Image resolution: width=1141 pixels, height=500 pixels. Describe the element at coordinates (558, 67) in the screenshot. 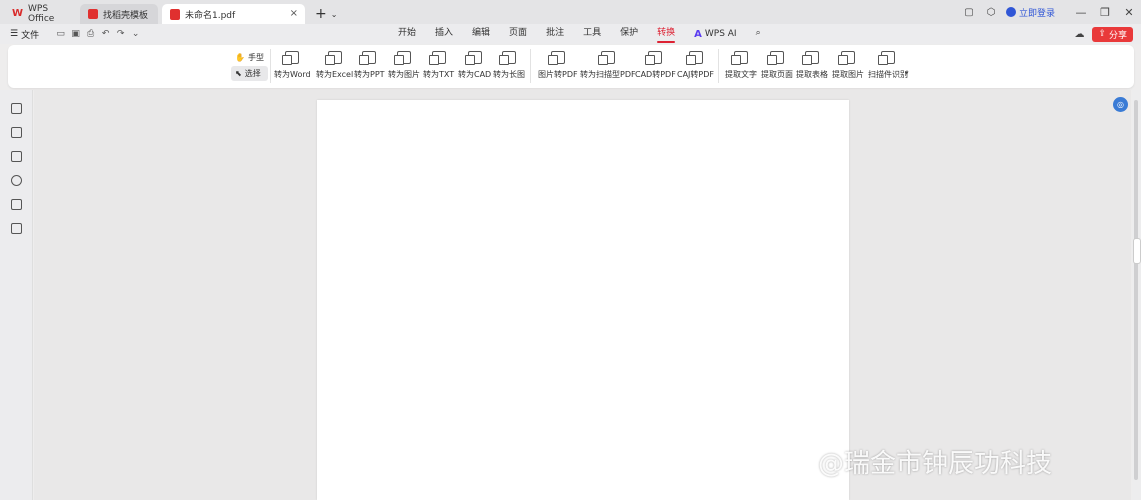

I see `image-to-pdf-button: 图片转PDF` at that location.